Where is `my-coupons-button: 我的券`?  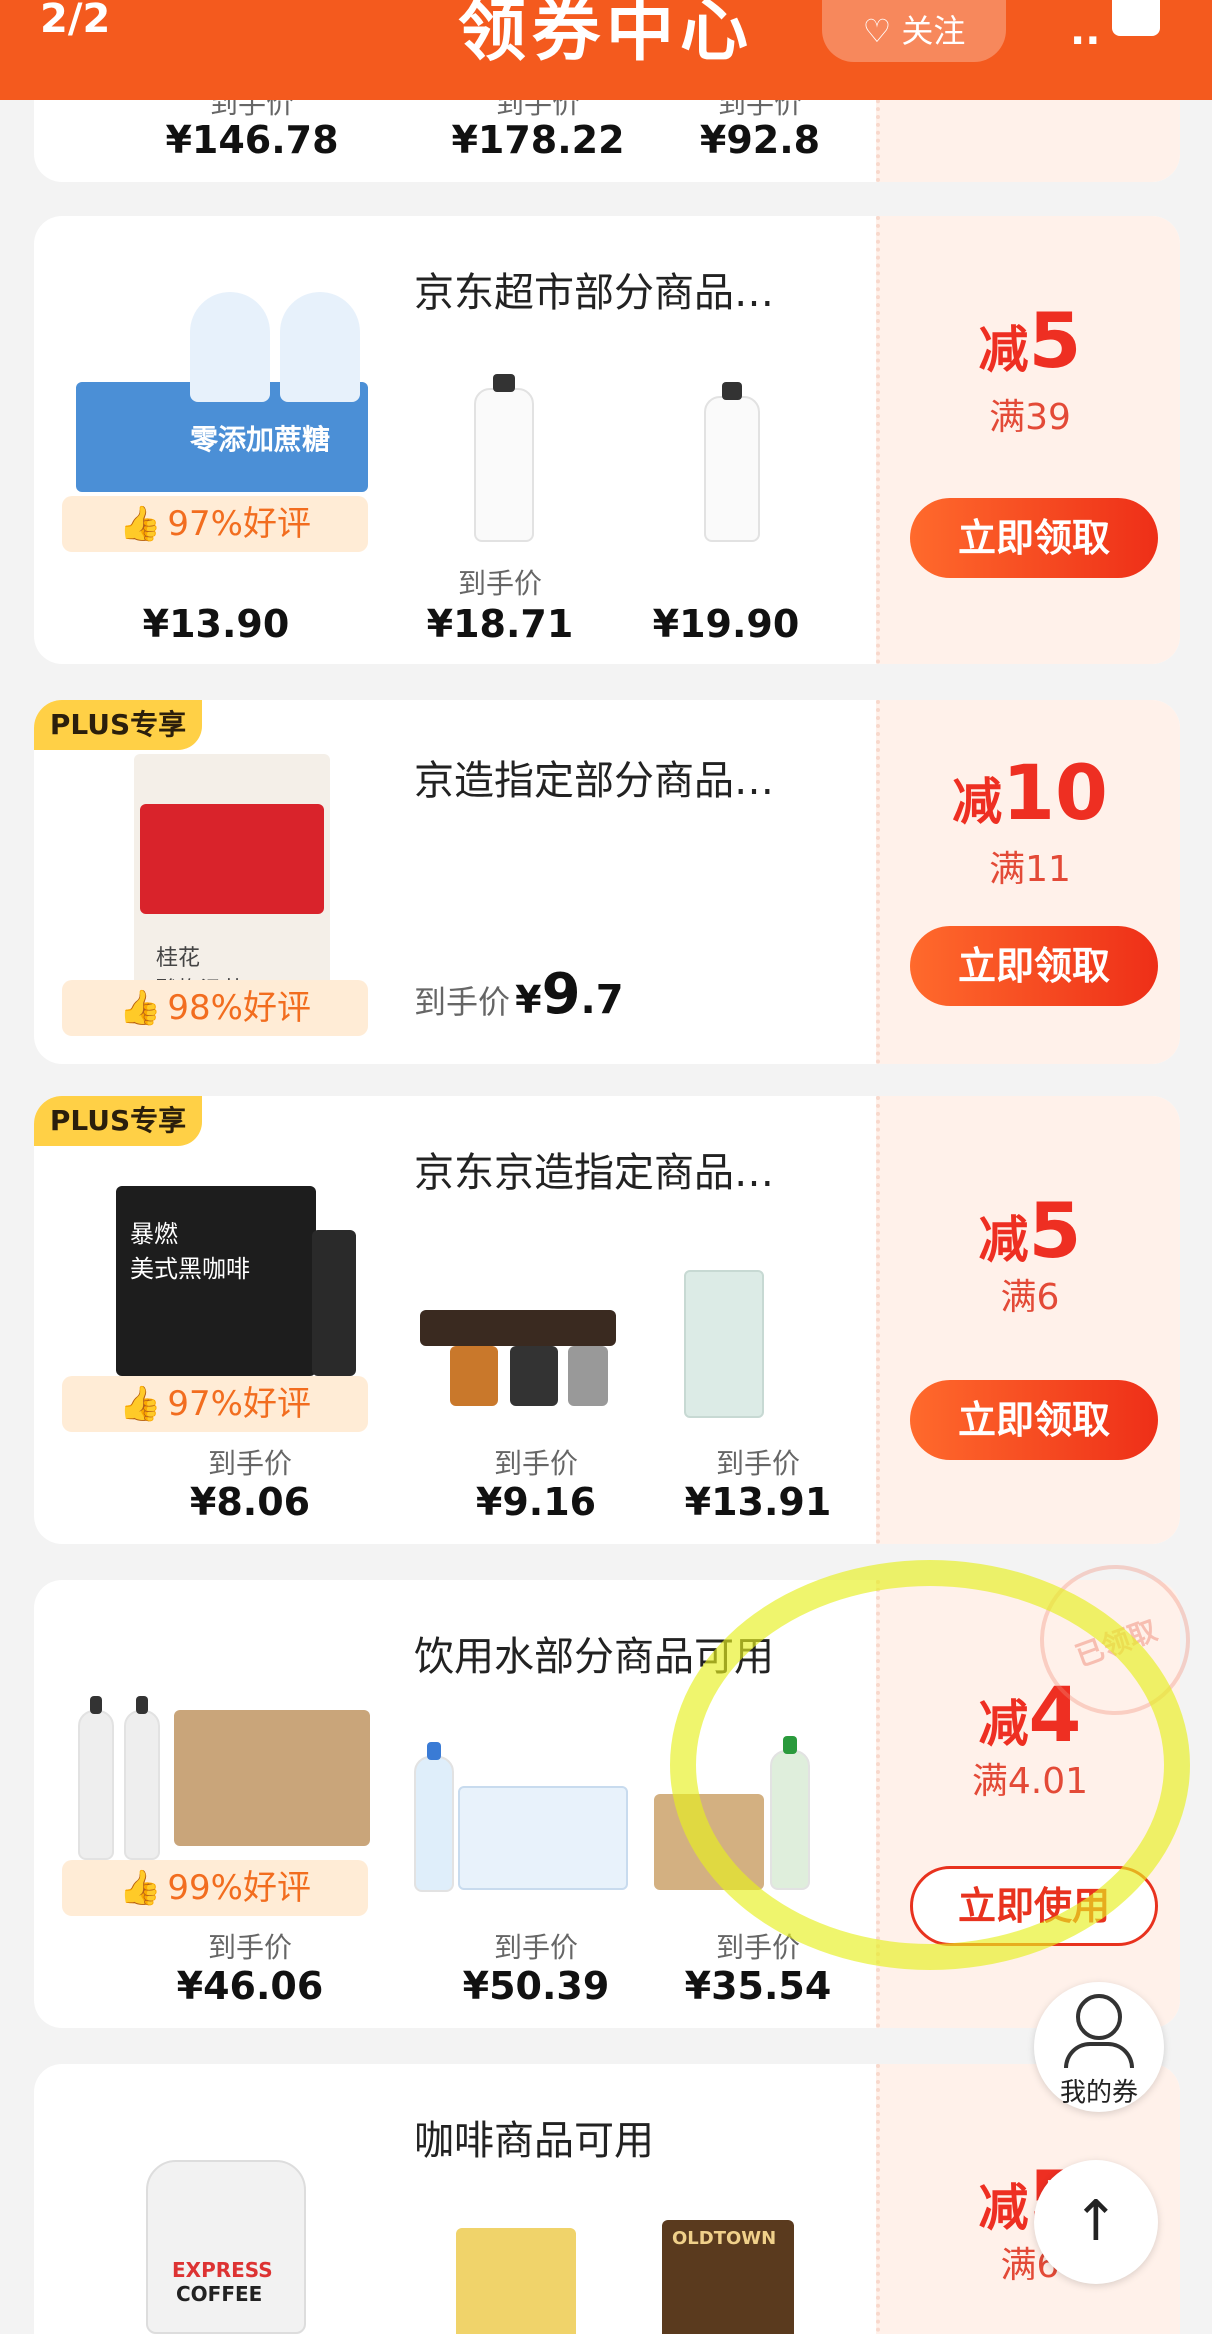 my-coupons-button: 我的券 is located at coordinates (1099, 2047).